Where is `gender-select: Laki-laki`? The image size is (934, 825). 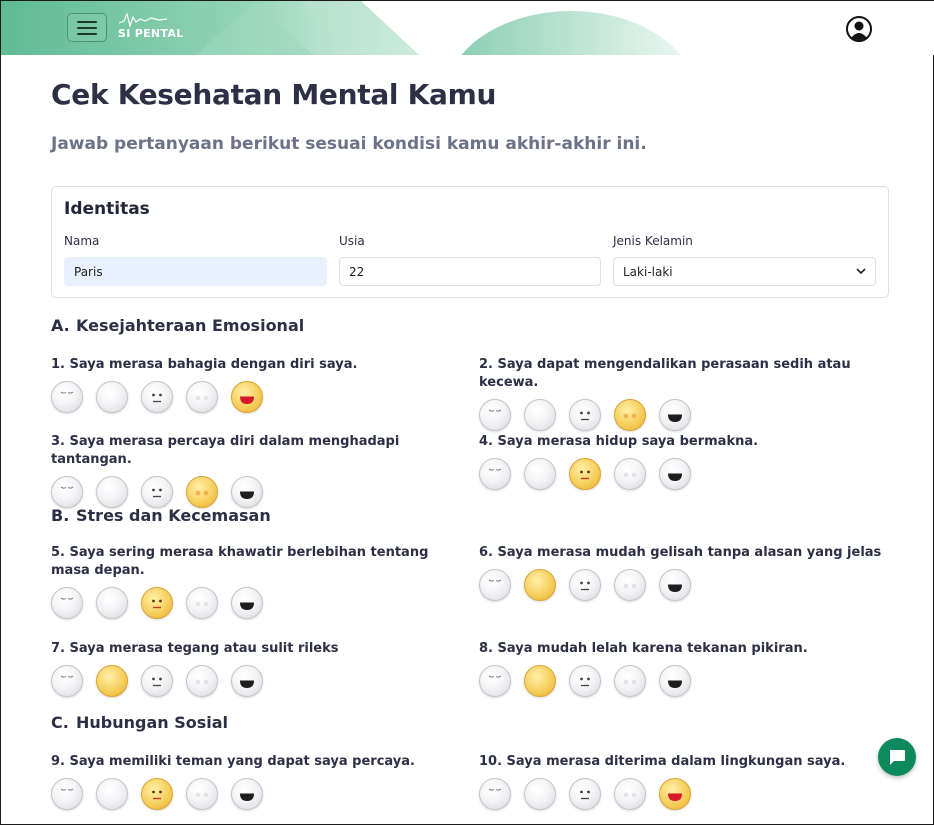
gender-select: Laki-laki is located at coordinates (744, 271).